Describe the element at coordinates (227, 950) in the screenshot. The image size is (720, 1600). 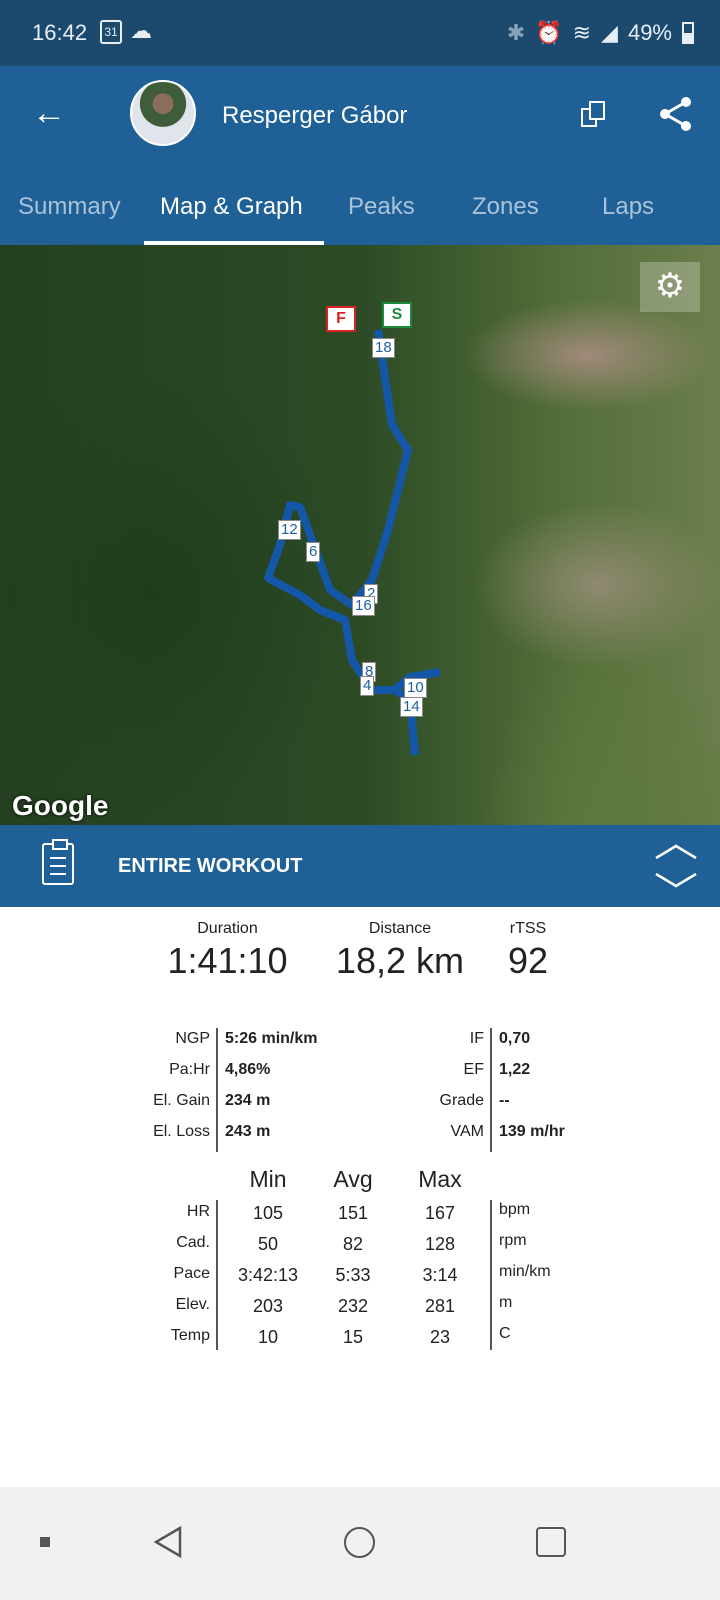
I see `summary-duration: Duration 1:41:10` at that location.